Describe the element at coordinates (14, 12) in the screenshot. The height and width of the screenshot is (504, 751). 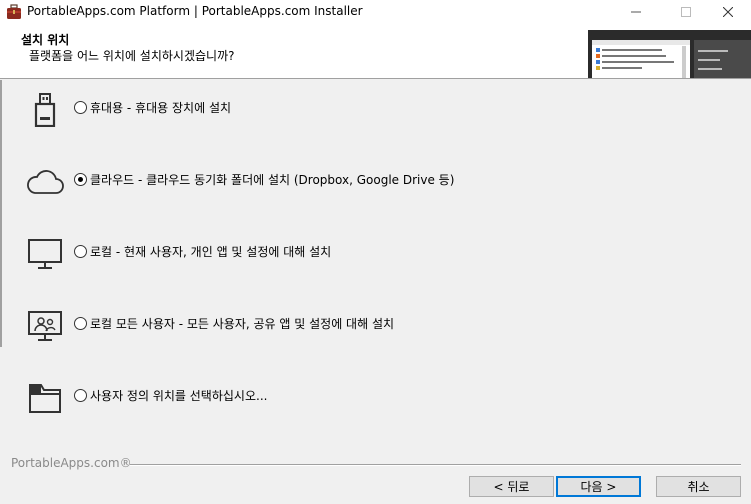
I see `briefcase-icon` at that location.